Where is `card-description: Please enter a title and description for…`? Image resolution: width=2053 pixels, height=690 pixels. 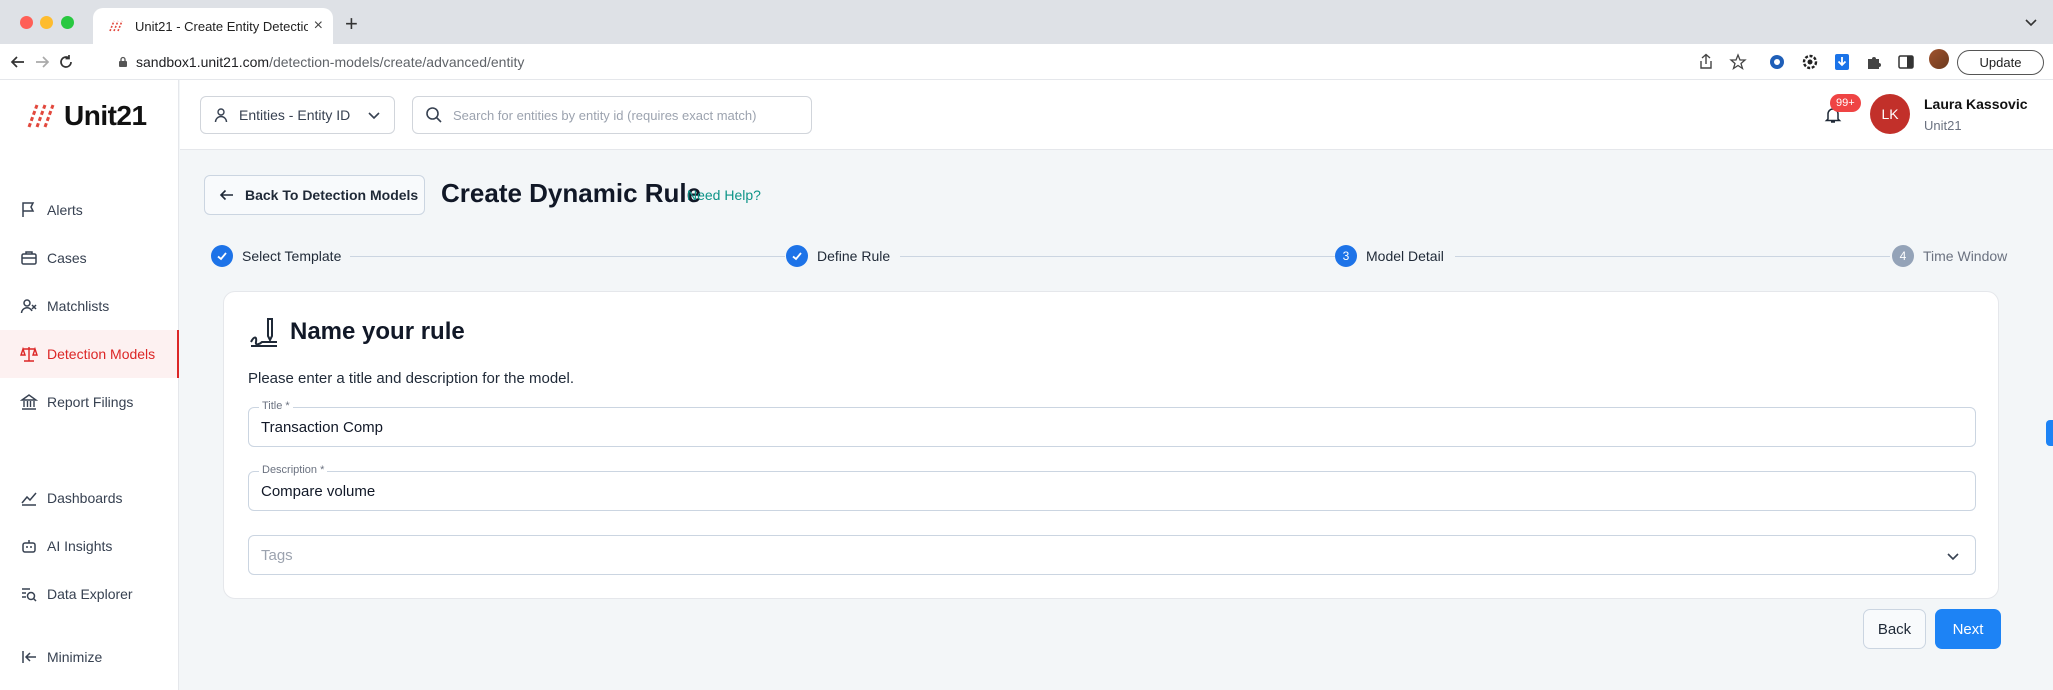
card-description: Please enter a title and description for… is located at coordinates (411, 378).